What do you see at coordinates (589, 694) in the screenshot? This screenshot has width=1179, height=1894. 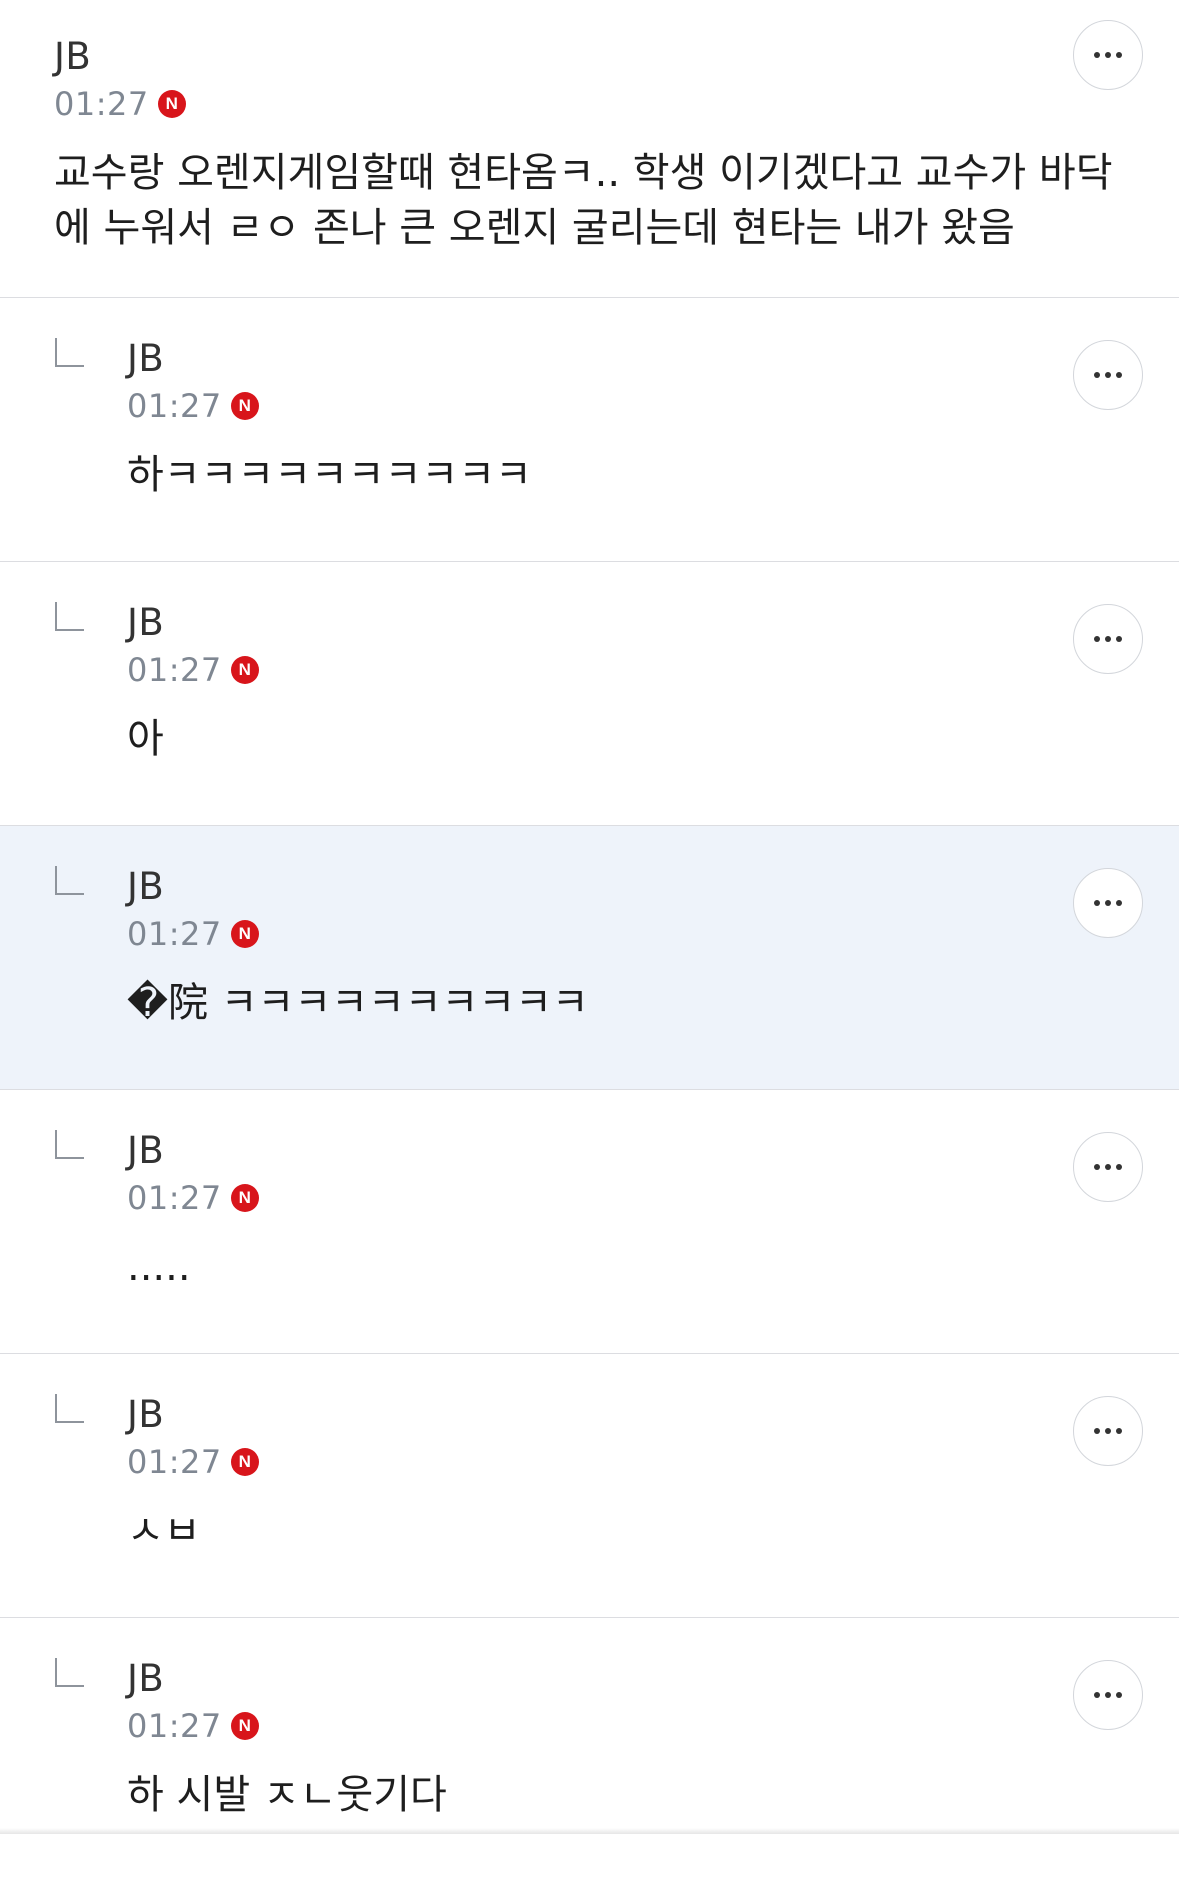 I see `reply-comment: JB 01:27 N 아` at bounding box center [589, 694].